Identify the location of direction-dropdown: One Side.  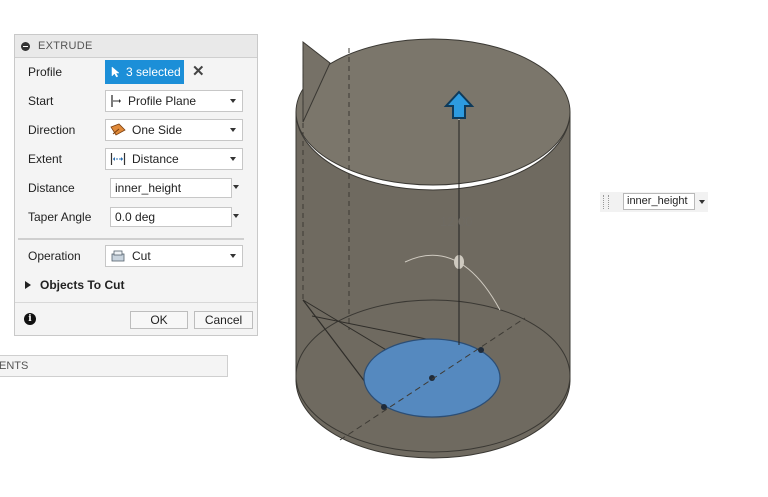
(174, 130).